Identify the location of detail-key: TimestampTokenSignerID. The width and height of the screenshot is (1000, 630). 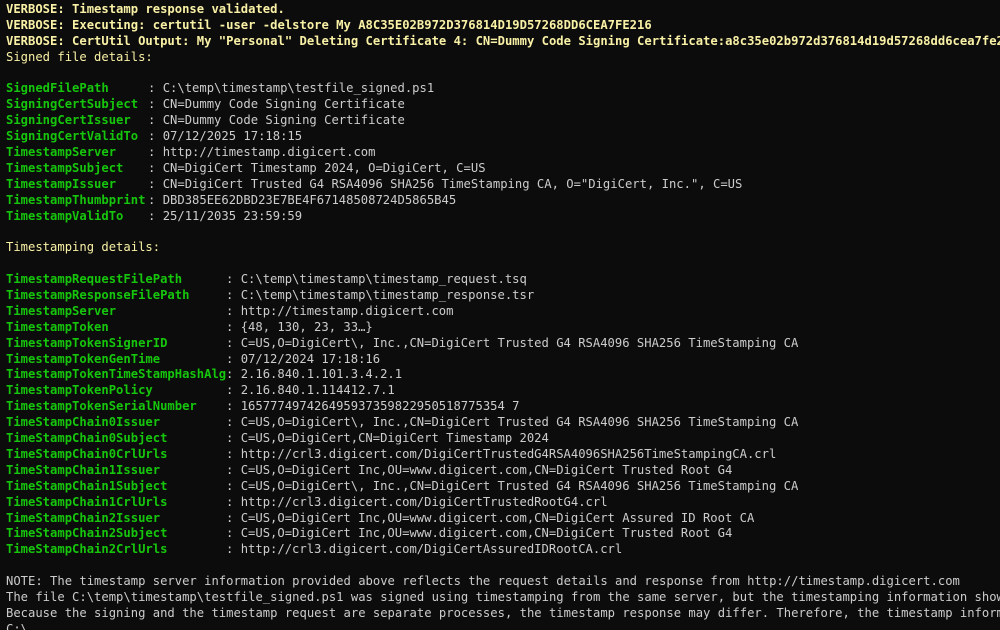
(87, 342).